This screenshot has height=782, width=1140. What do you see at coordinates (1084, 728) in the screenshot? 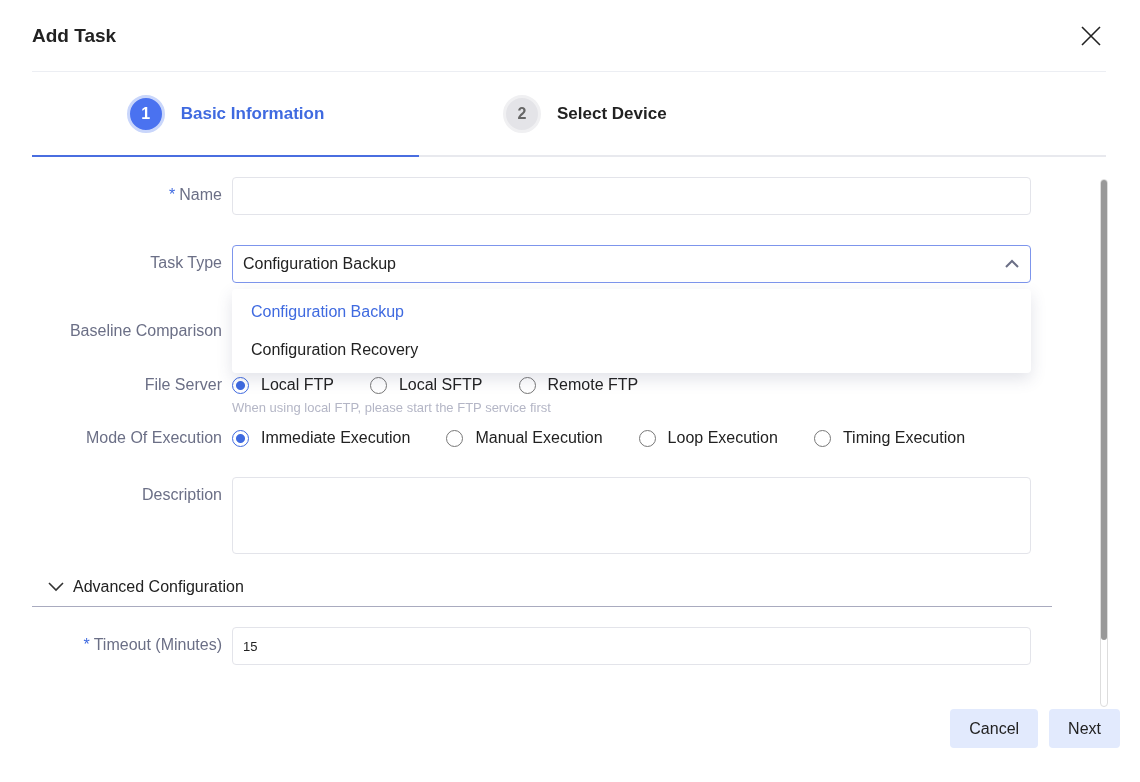
I see `dialog-button: Next` at bounding box center [1084, 728].